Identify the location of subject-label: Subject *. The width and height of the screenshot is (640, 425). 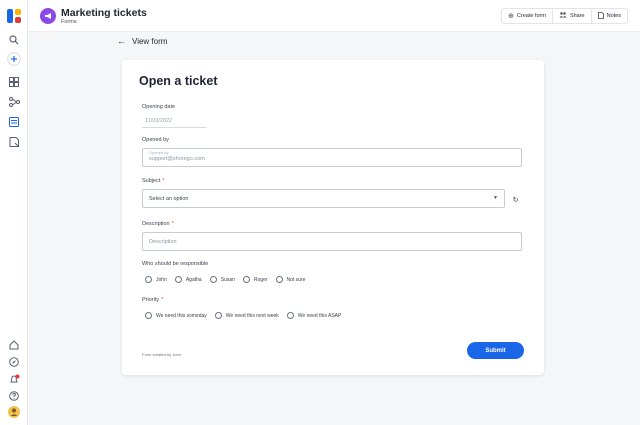
(153, 181).